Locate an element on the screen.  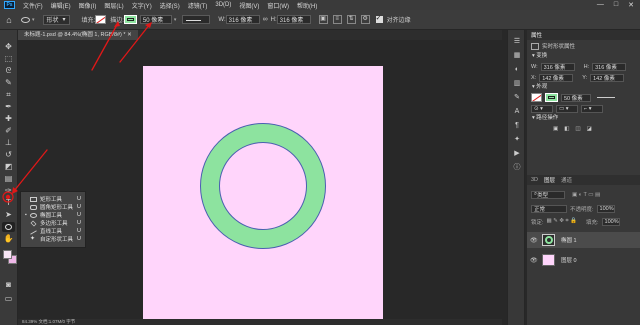
menu-image: 图像(I) is located at coordinates (88, 5).